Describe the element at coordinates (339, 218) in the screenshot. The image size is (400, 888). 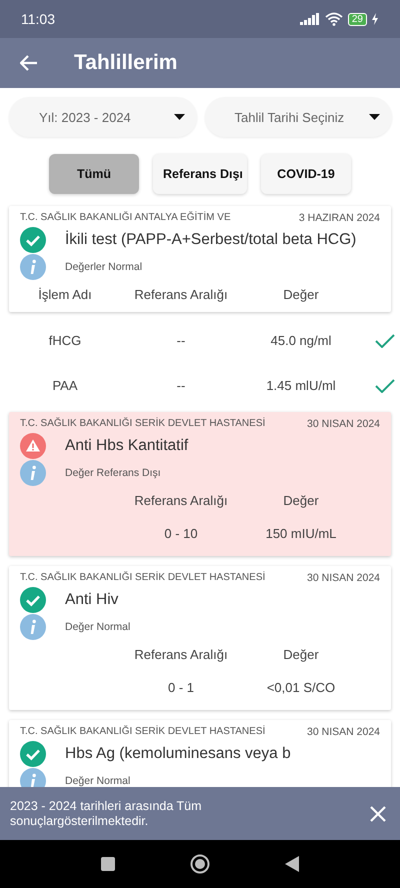
I see `result-date: 3 HAZIRAN 2024` at that location.